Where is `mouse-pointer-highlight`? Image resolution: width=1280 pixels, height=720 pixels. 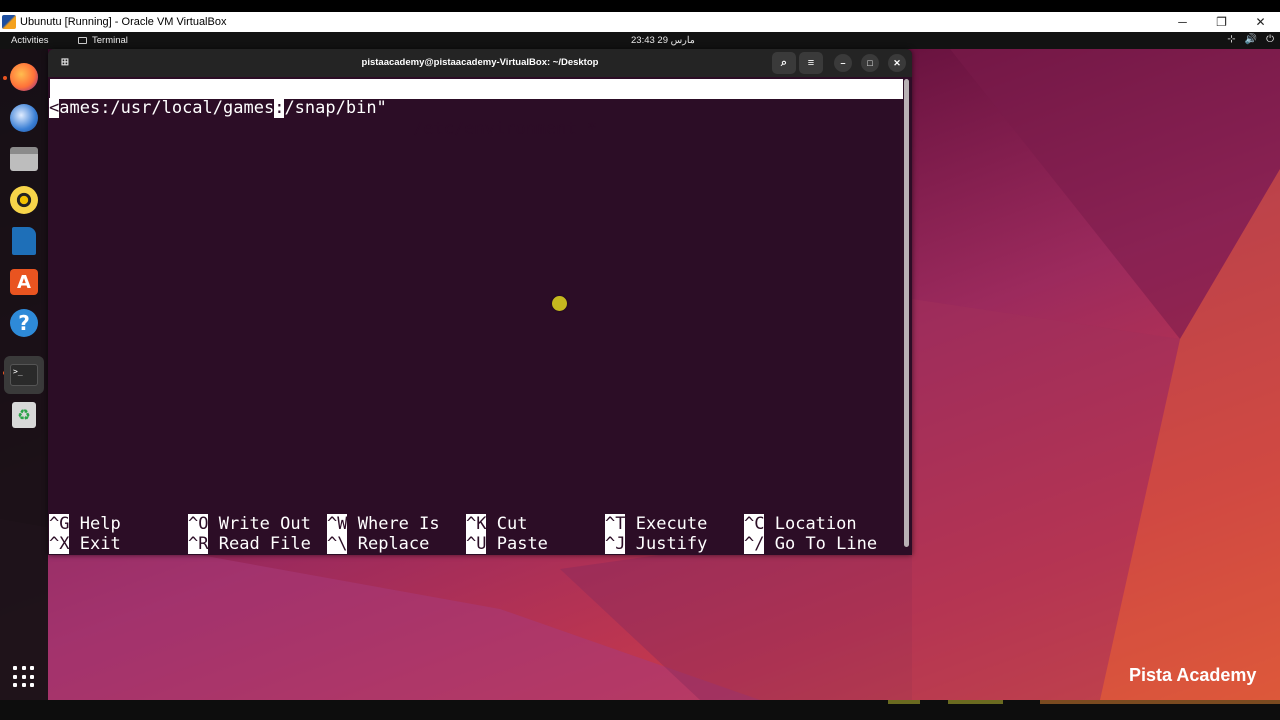 mouse-pointer-highlight is located at coordinates (559, 303).